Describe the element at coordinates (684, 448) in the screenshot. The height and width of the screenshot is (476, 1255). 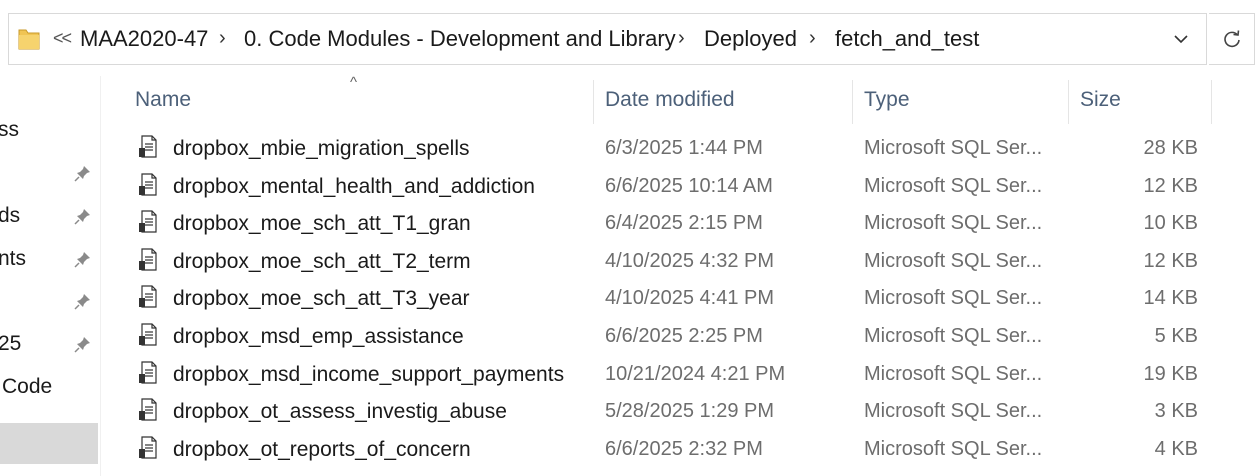
I see `file-date-modified: 6/6/2025 2:32 PM` at that location.